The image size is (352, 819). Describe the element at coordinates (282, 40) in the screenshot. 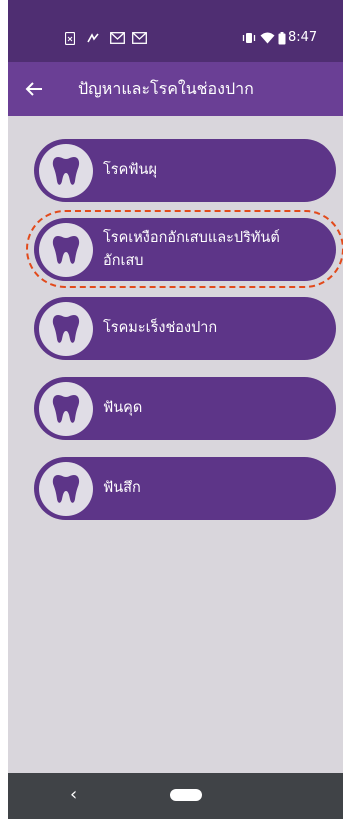

I see `battery-icon` at that location.